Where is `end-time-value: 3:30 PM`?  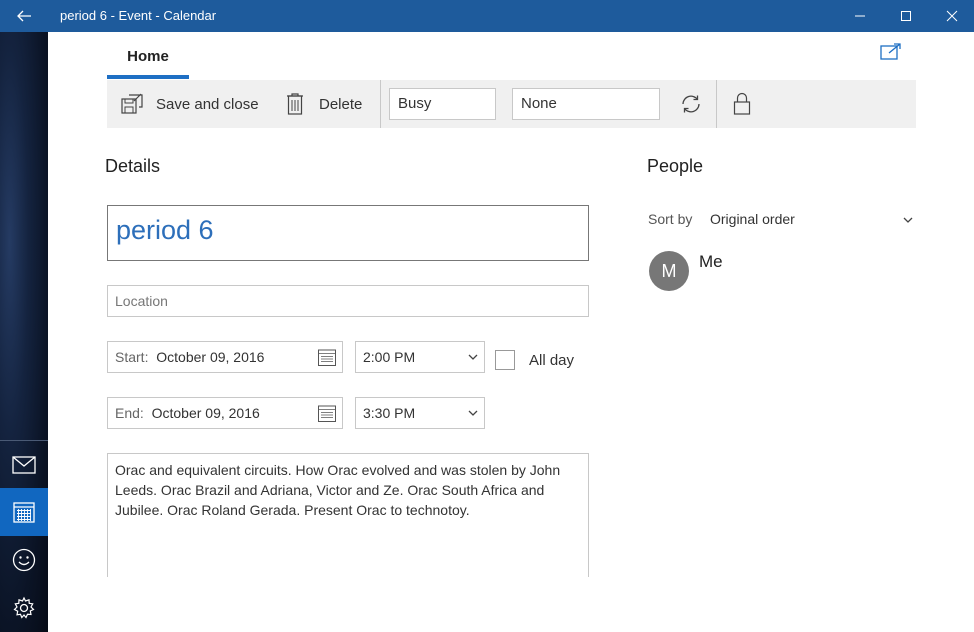
end-time-value: 3:30 PM is located at coordinates (389, 413).